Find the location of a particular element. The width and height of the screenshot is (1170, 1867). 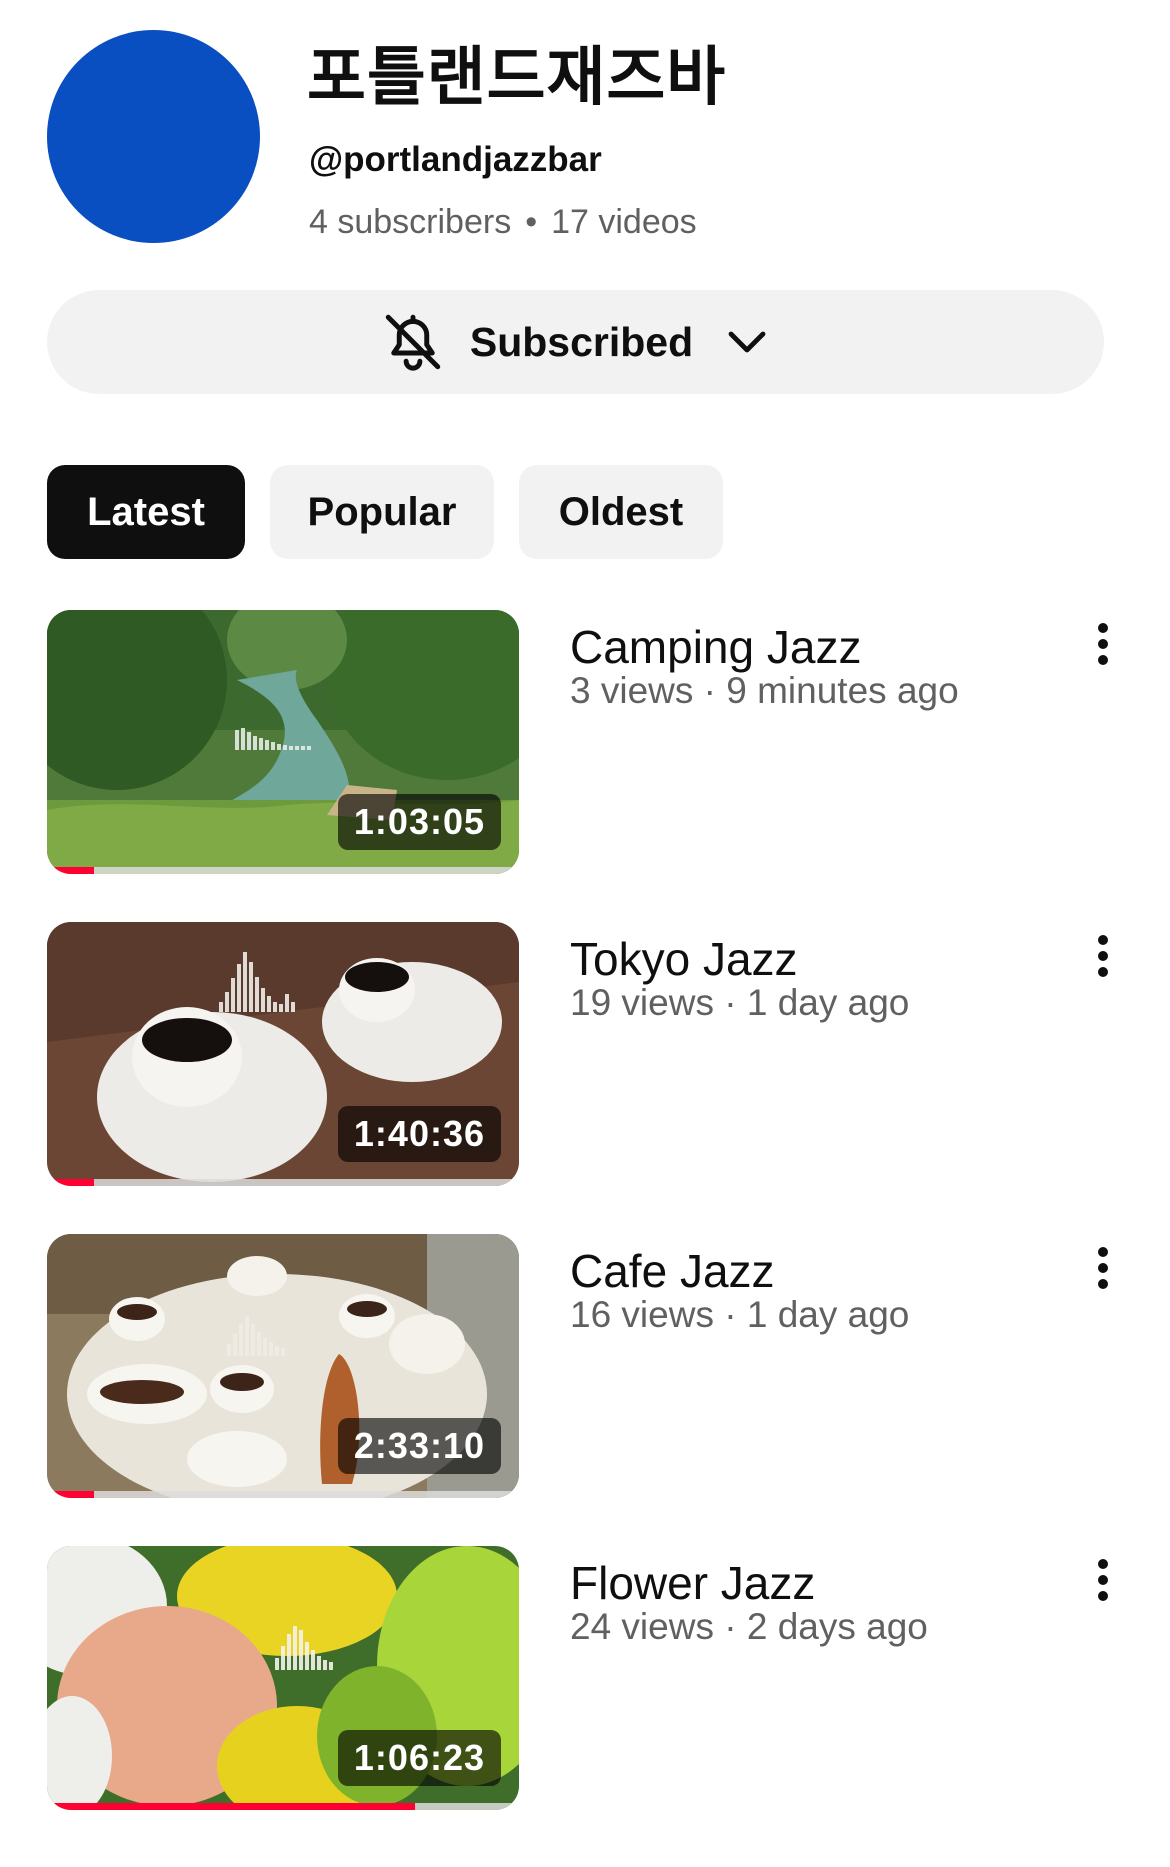

subscribed-button: Subscribed is located at coordinates (575, 342).